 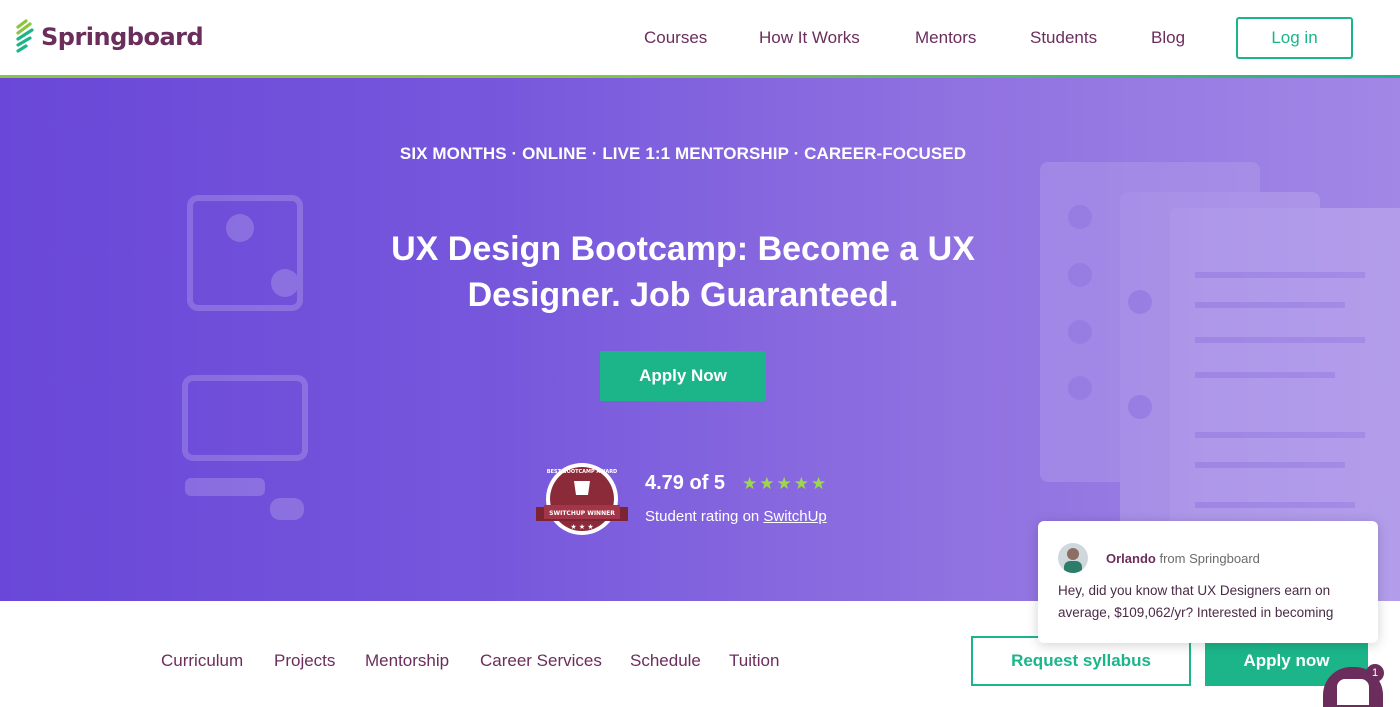 What do you see at coordinates (1207, 558) in the screenshot?
I see `chat-sender-org: from Springboard` at bounding box center [1207, 558].